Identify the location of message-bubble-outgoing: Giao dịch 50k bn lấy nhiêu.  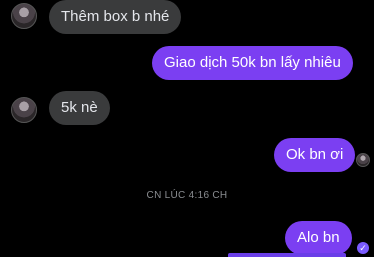
(252, 63).